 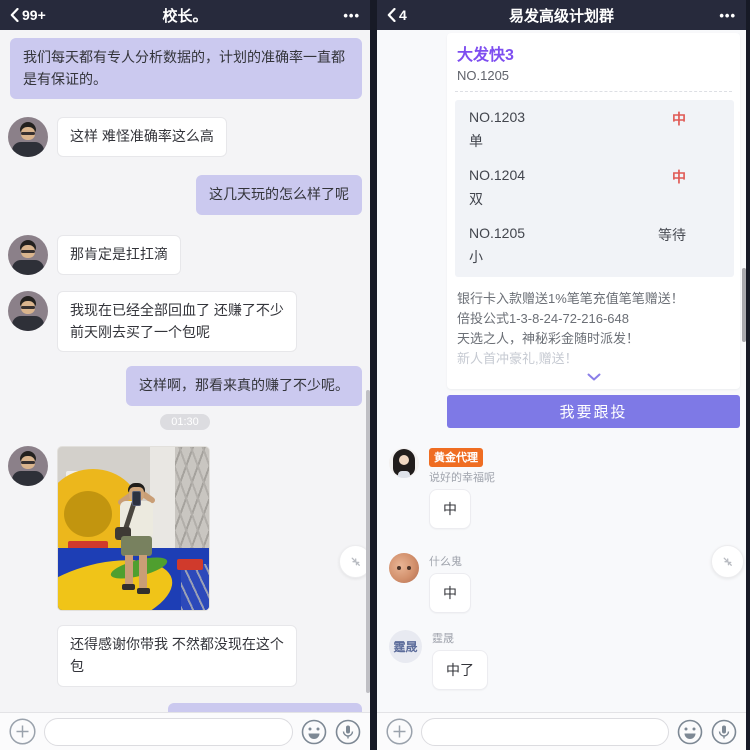 I want to click on photo-message, so click(x=133, y=529).